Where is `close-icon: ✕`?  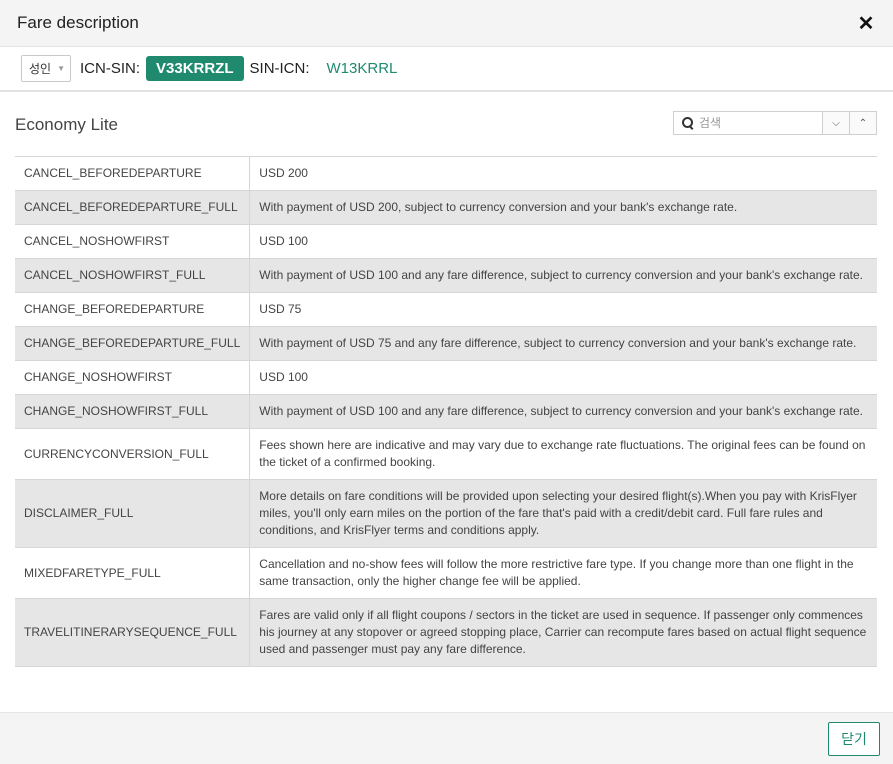
close-icon: ✕ is located at coordinates (866, 23).